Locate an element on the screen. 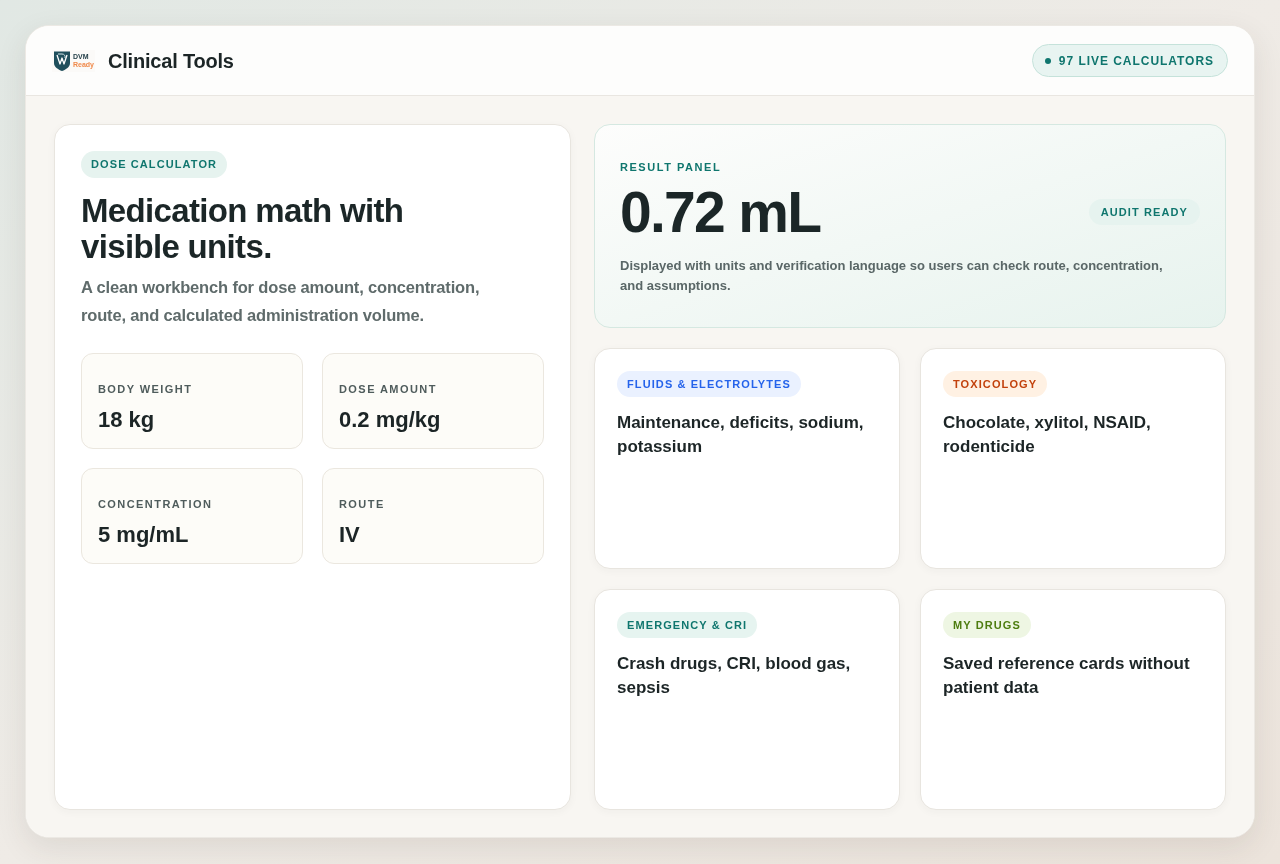  category-description: Saved reference cards without patient data is located at coordinates (1067, 676).